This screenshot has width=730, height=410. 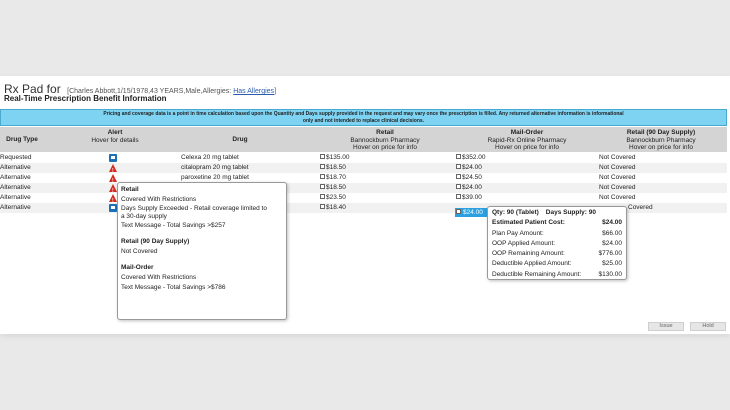 What do you see at coordinates (666, 326) in the screenshot?
I see `issue-button: Issue` at bounding box center [666, 326].